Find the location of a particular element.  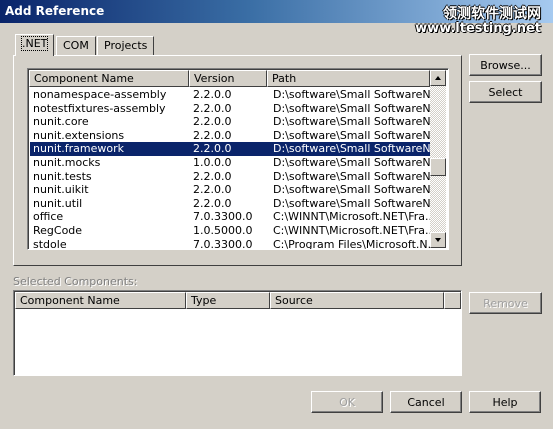

table-cell-name: stdole is located at coordinates (50, 243).